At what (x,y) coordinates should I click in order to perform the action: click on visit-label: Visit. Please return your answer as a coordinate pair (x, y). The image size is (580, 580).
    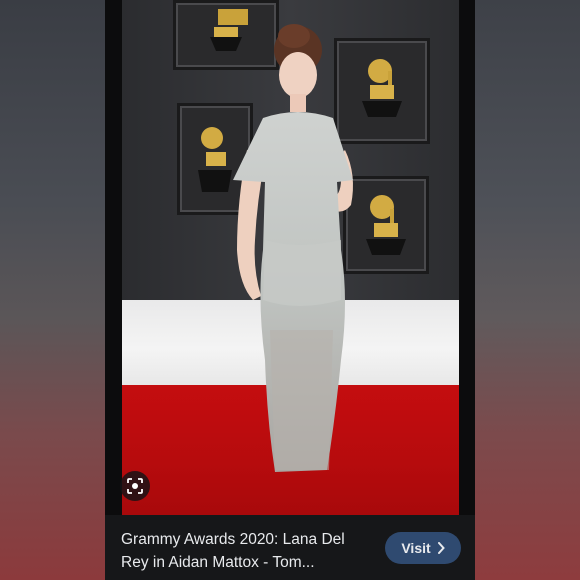
    Looking at the image, I should click on (416, 548).